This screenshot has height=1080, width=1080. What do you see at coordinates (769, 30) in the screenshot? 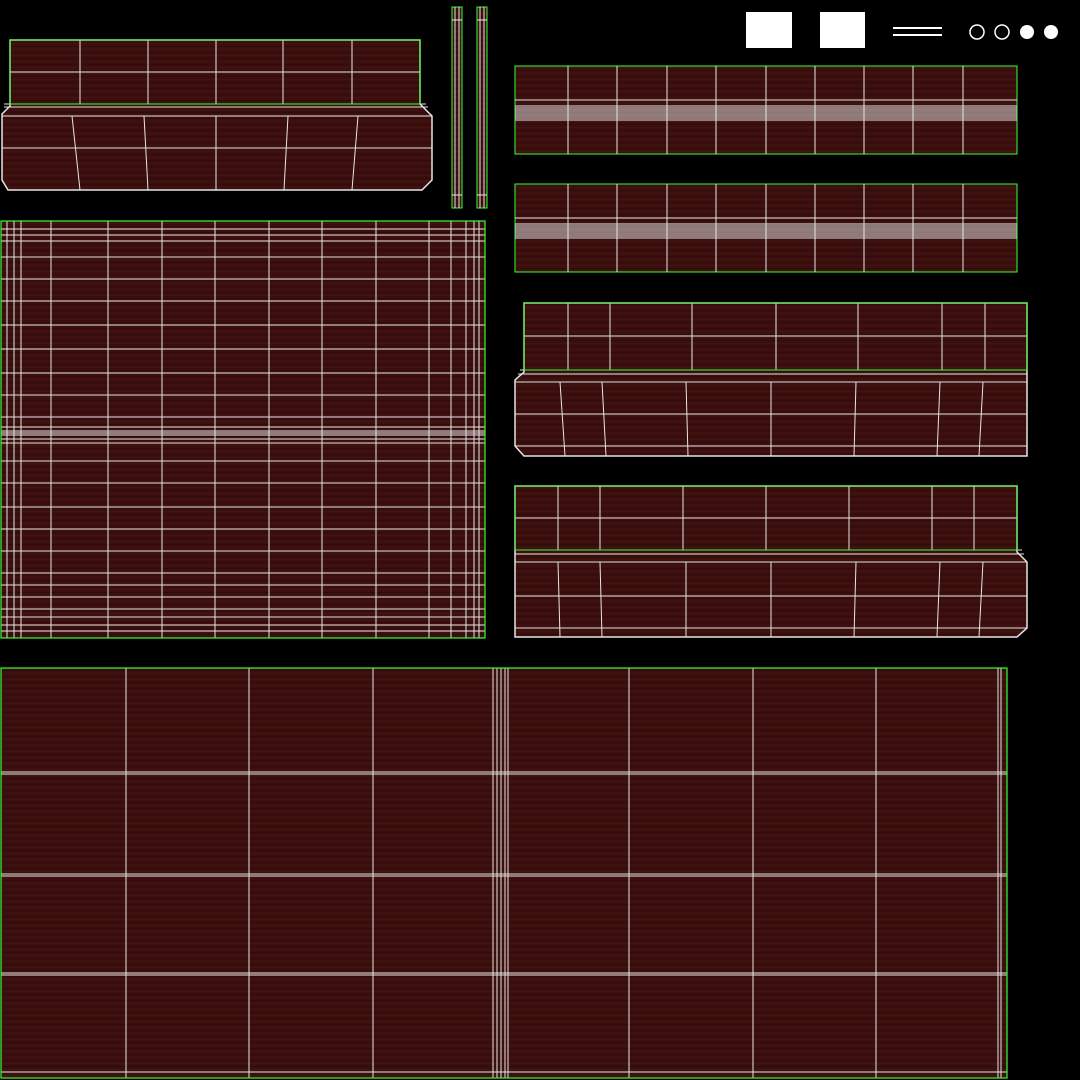
I see `white-square-a` at bounding box center [769, 30].